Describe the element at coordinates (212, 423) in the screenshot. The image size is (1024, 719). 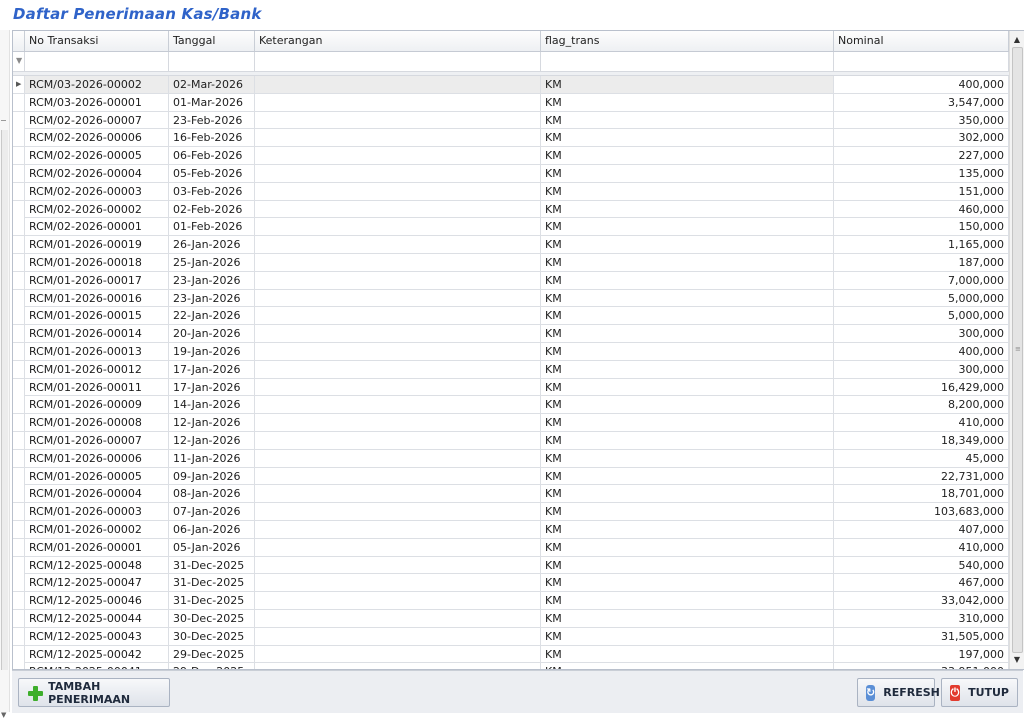
I see `cell-tanggal: 12-Jan-2026` at that location.